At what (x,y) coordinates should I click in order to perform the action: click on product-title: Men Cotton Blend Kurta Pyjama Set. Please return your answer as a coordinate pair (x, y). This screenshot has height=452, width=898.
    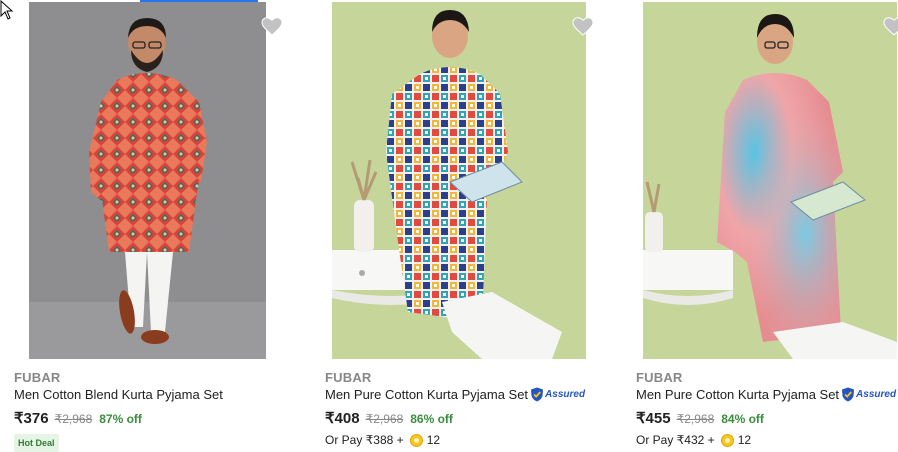
    Looking at the image, I should click on (118, 394).